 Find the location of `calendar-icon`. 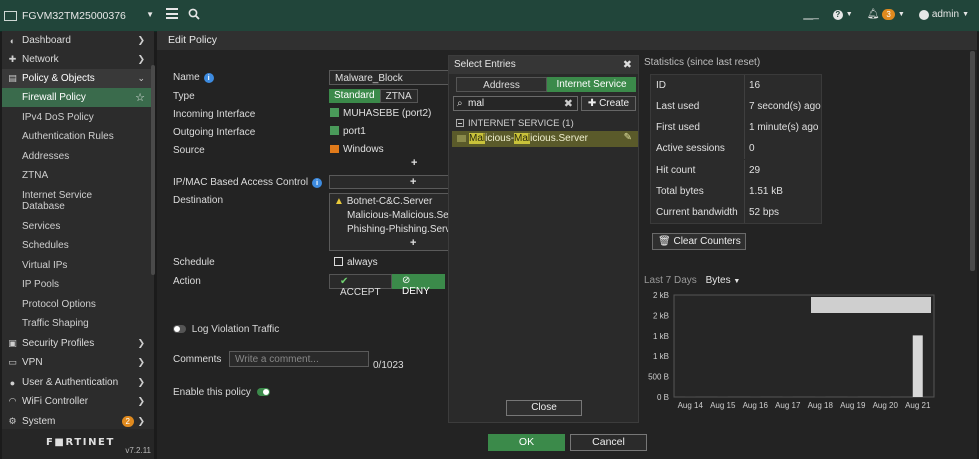

calendar-icon is located at coordinates (338, 261).